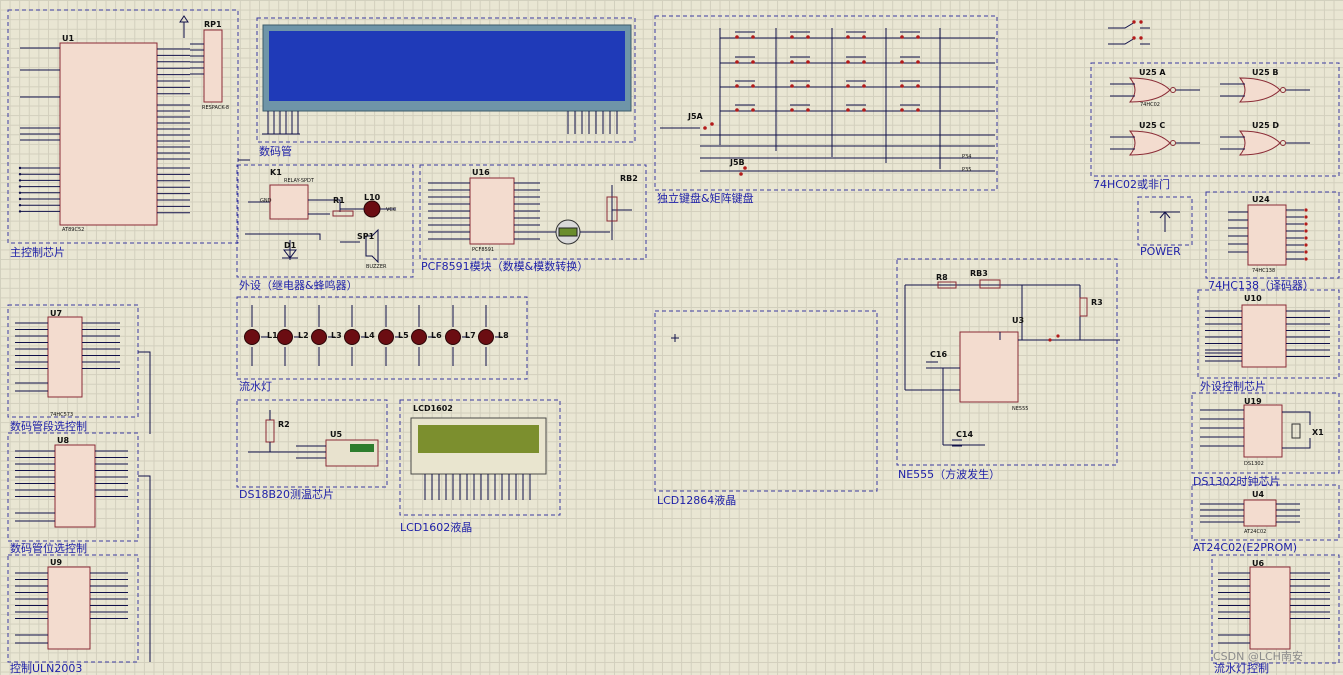  I want to click on label-keys: 独立键盘&矩阵键盘, so click(705, 198).